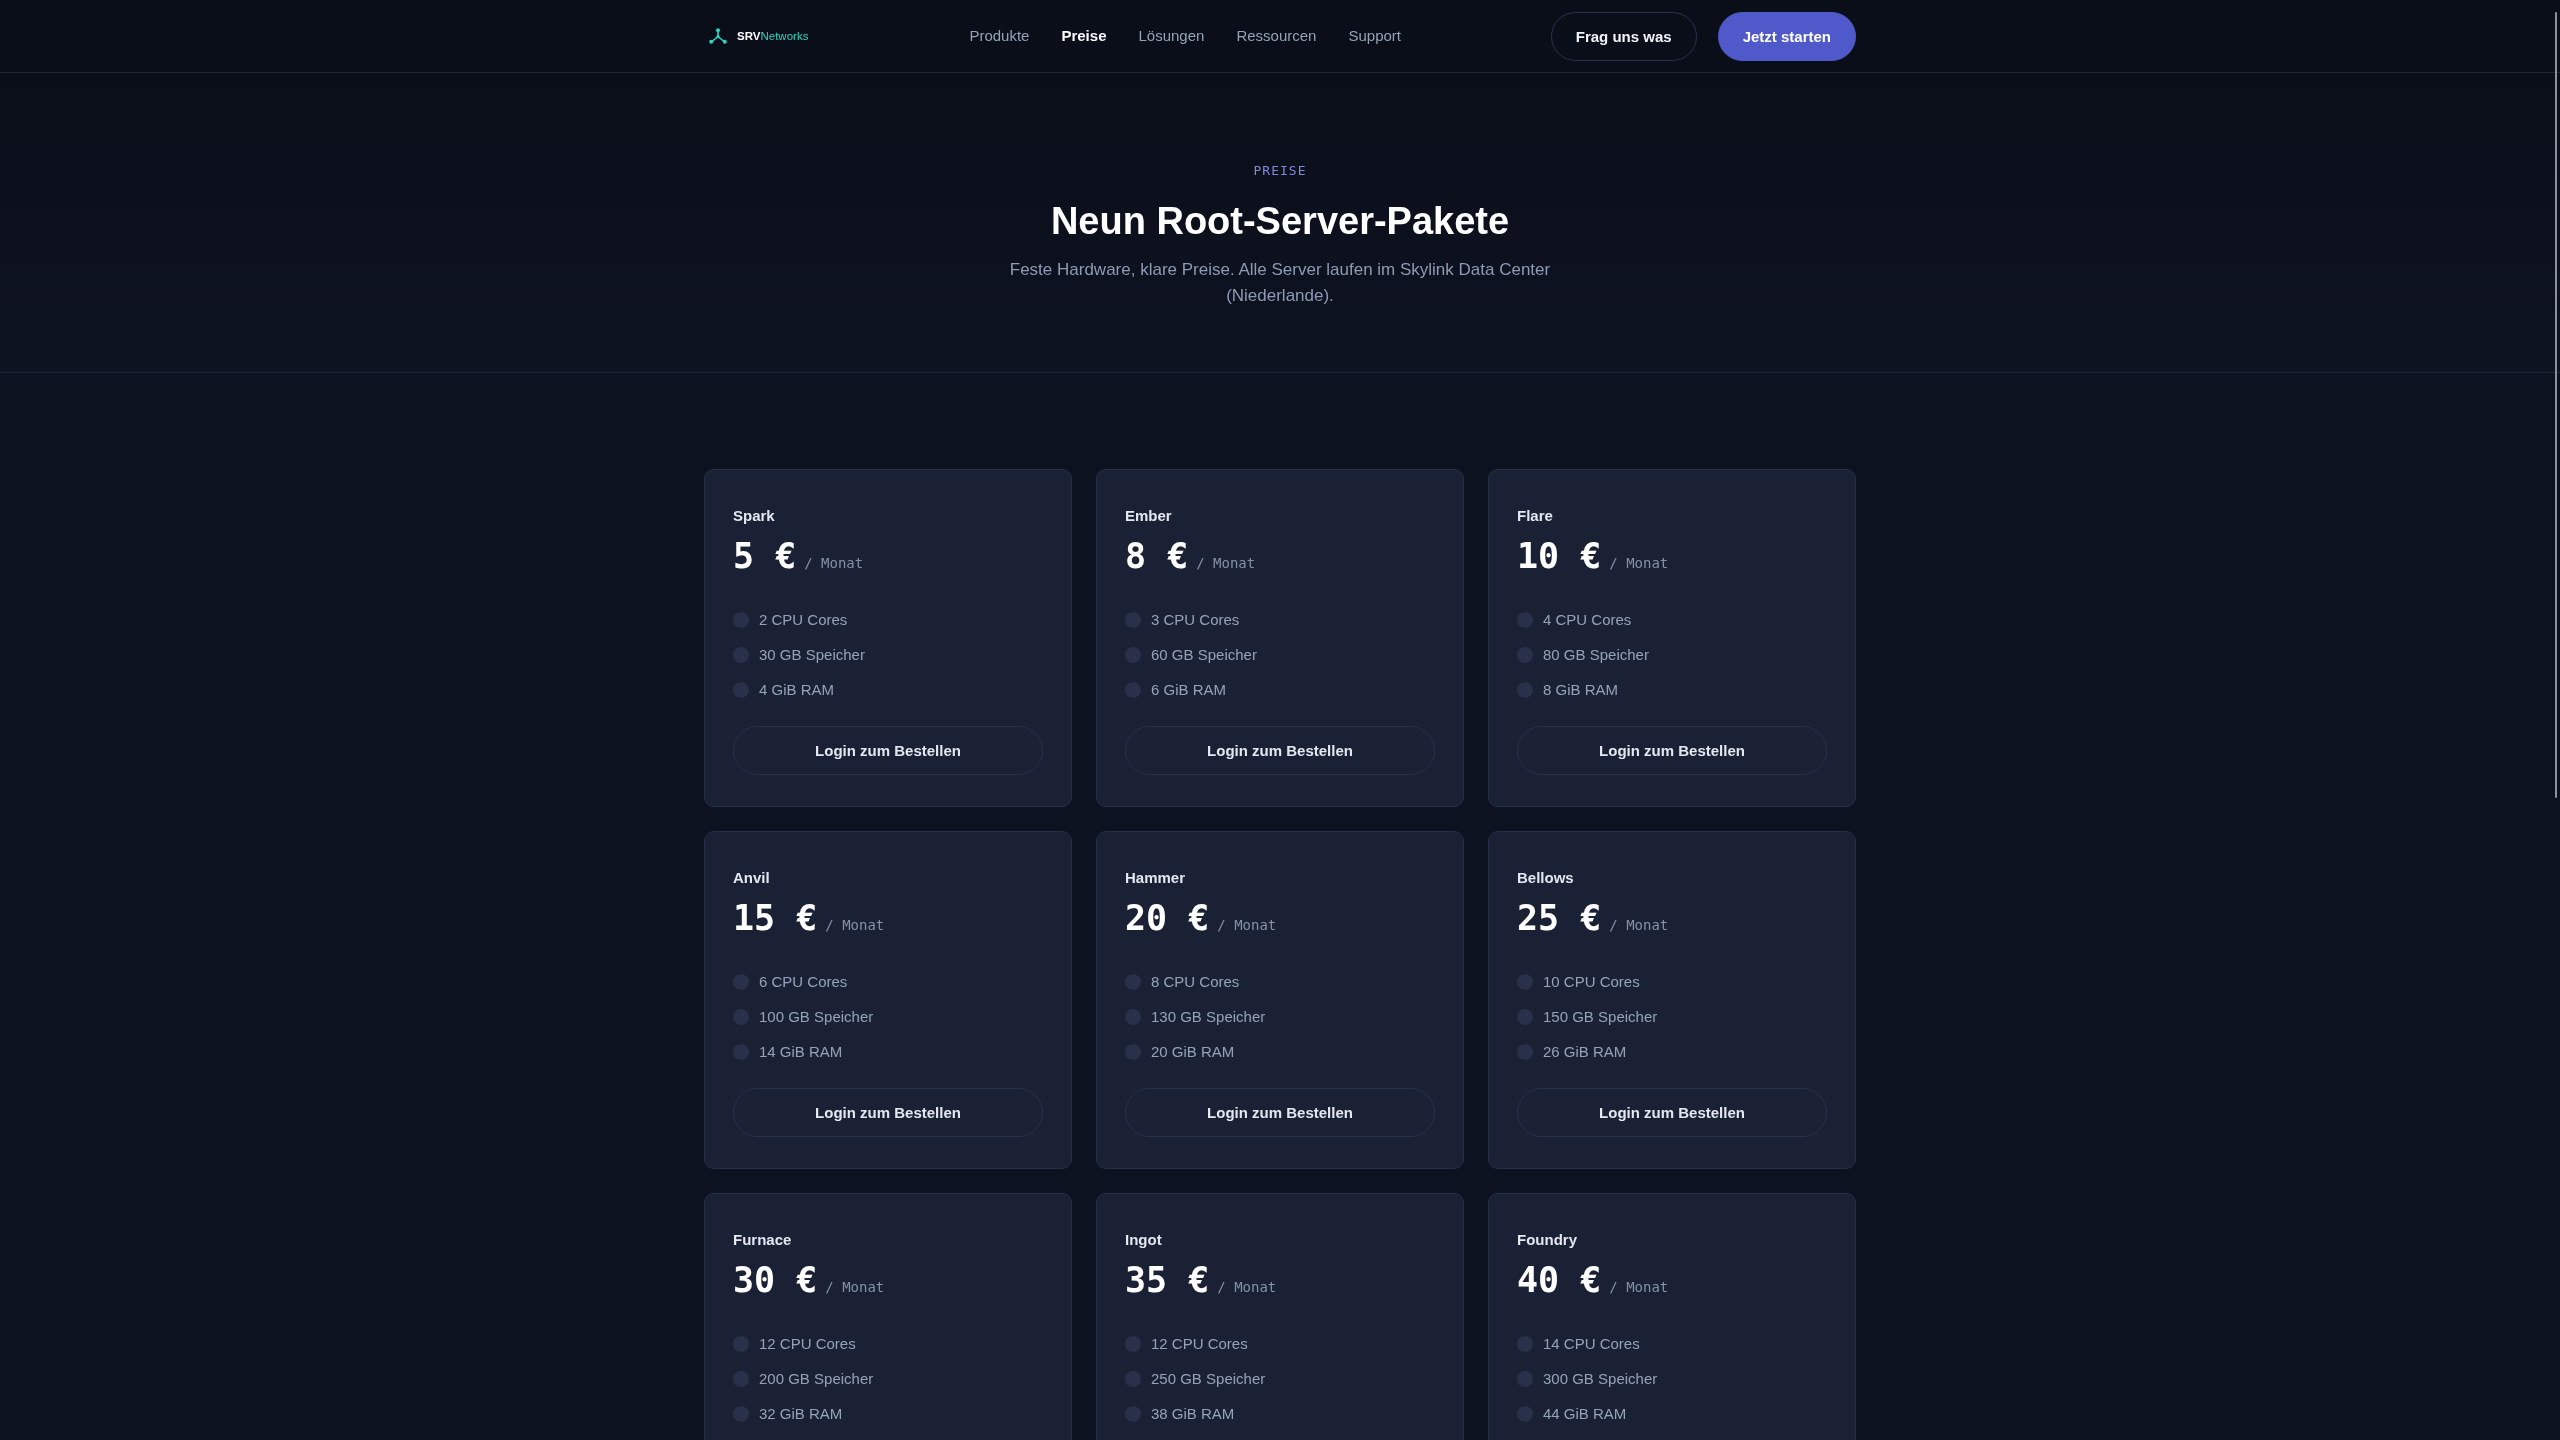 The width and height of the screenshot is (2560, 1440). Describe the element at coordinates (1193, 1052) in the screenshot. I see `feature-text: 20 GiB RAM` at that location.